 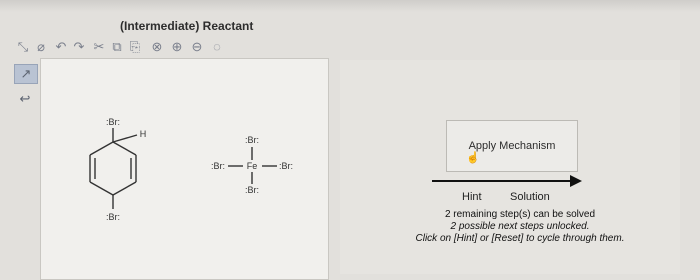 What do you see at coordinates (520, 226) in the screenshot?
I see `next-steps-text: 2 possible next steps unlocked.` at bounding box center [520, 226].